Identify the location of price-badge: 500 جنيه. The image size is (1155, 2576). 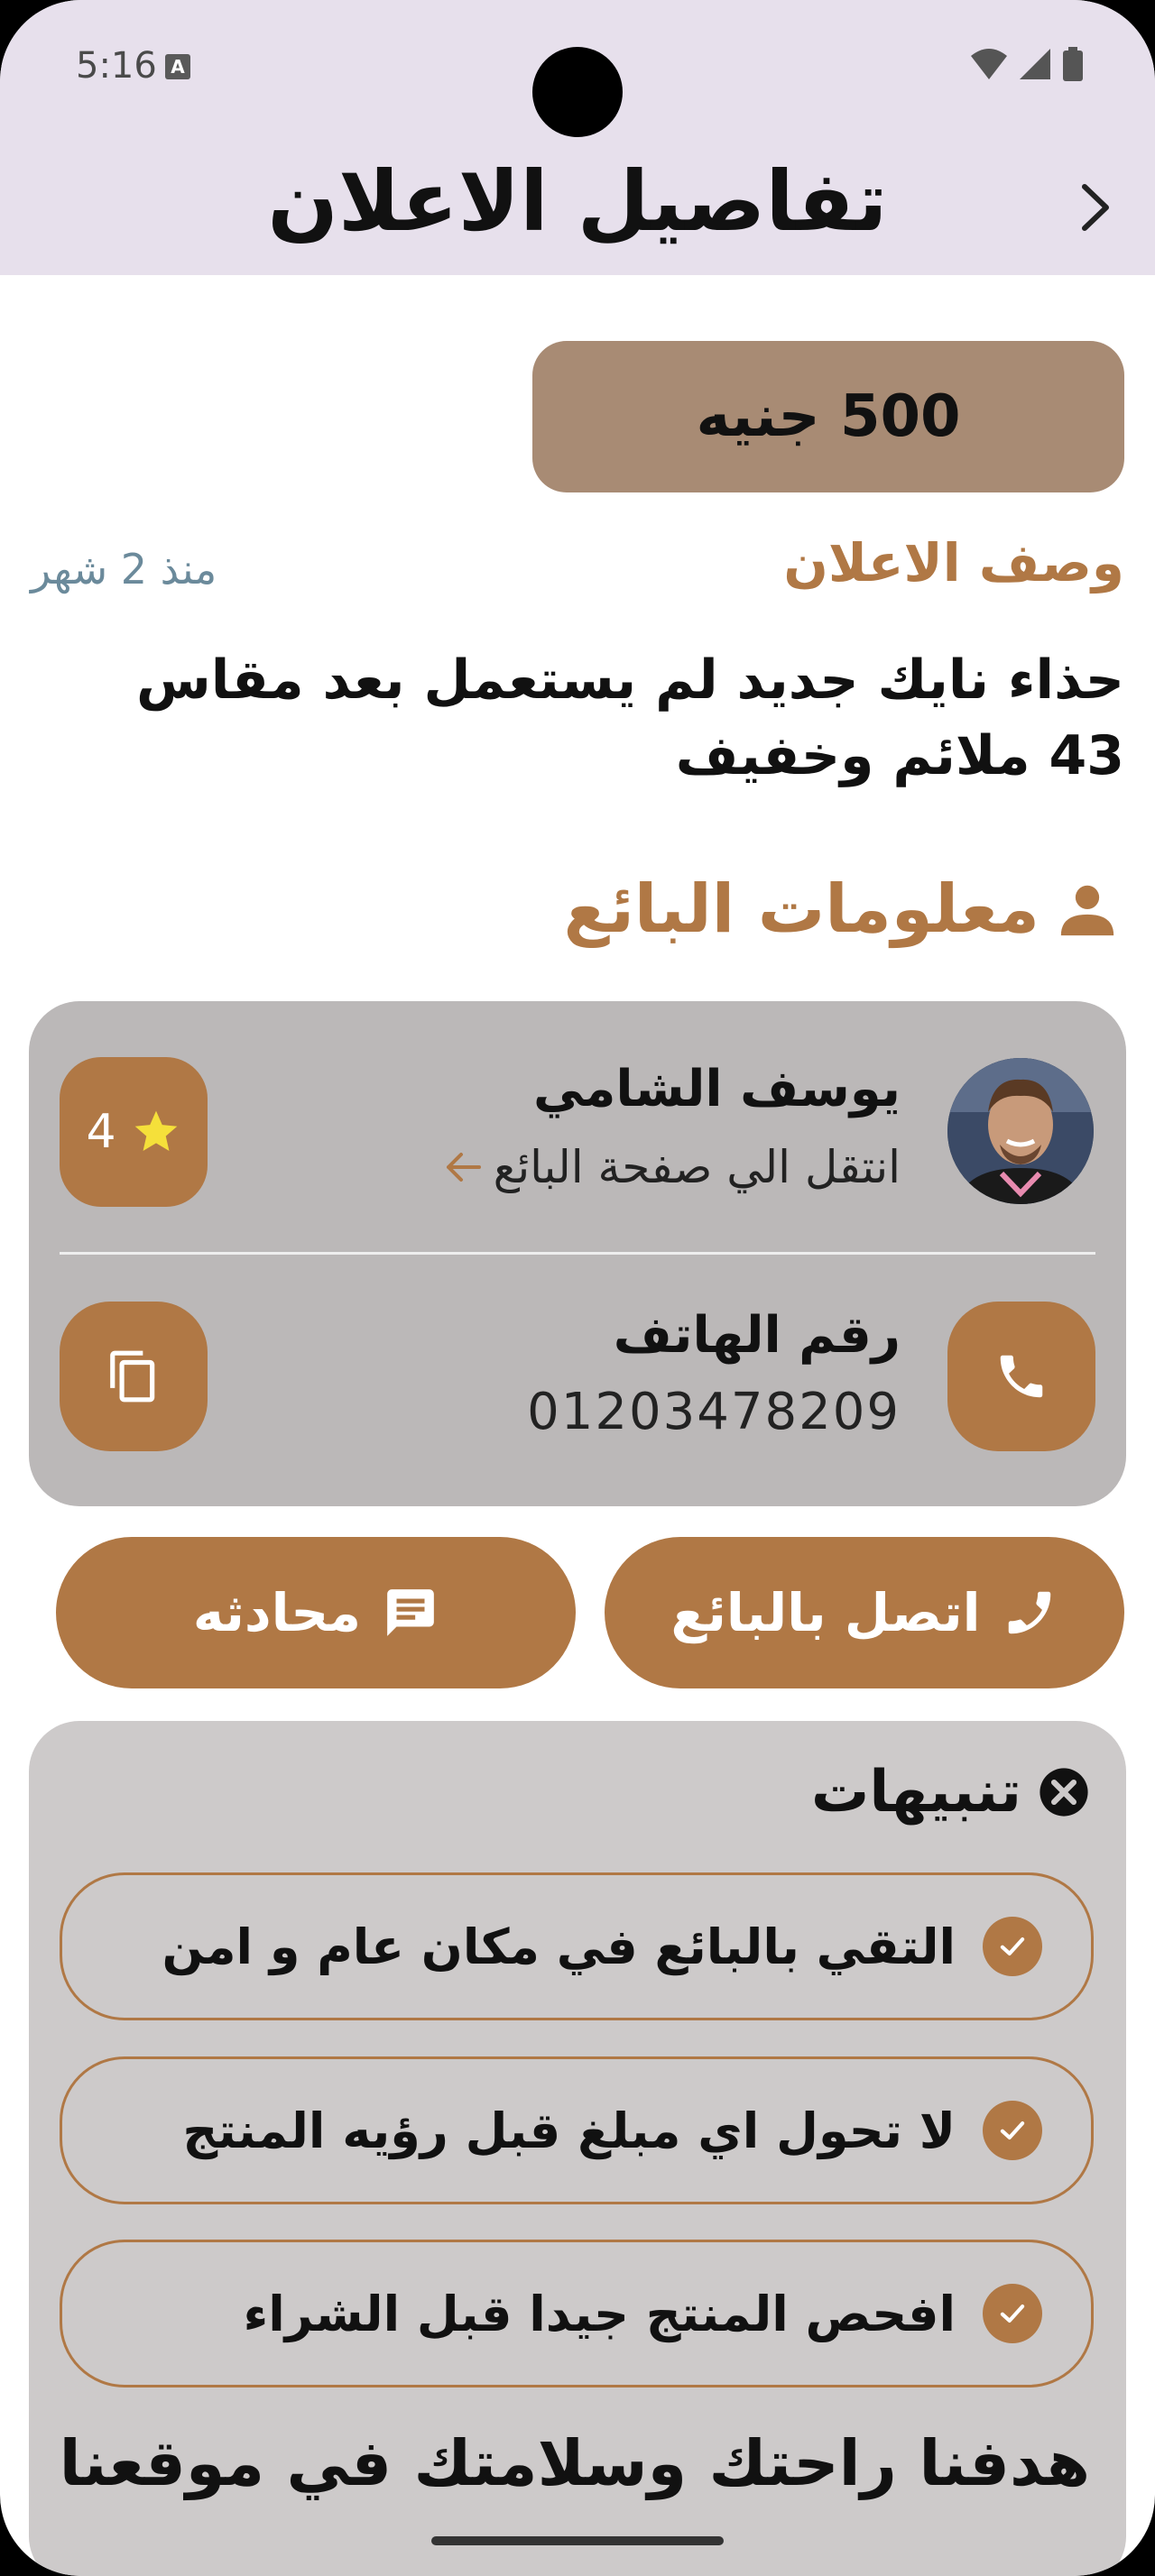
(828, 417).